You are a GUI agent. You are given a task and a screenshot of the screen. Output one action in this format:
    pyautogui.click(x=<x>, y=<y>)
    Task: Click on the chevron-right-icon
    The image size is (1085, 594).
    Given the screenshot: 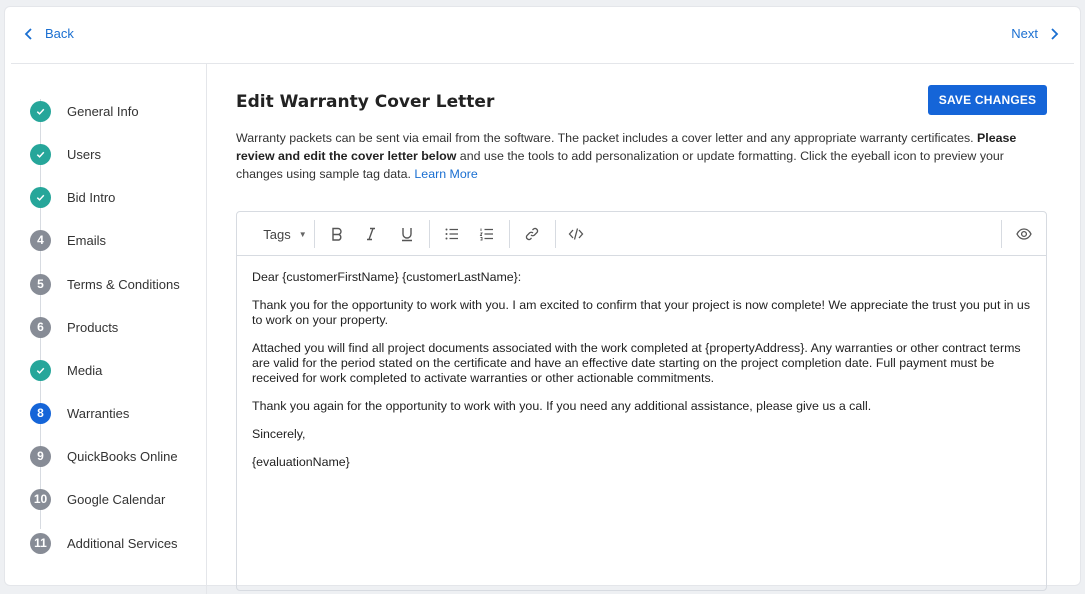 What is the action you would take?
    pyautogui.click(x=1055, y=33)
    